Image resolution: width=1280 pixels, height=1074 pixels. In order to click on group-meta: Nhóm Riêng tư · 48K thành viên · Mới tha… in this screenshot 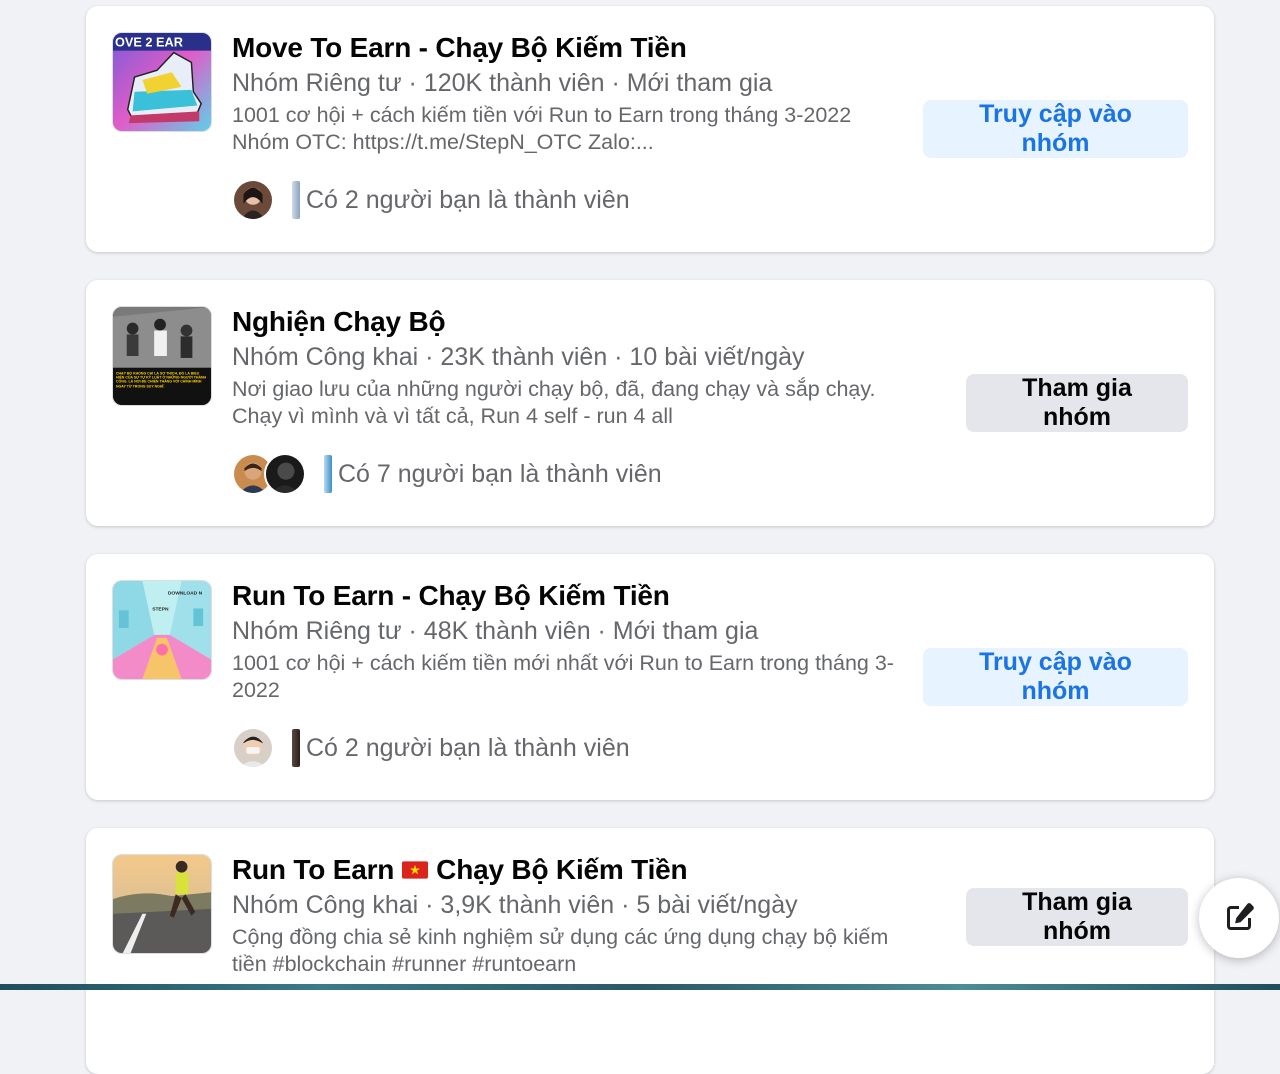, I will do `click(495, 631)`.